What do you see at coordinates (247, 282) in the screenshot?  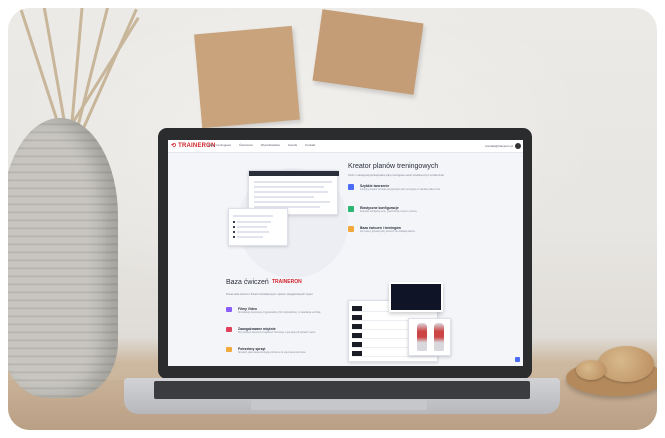 I see `section-title: Baza ćwiczeń` at bounding box center [247, 282].